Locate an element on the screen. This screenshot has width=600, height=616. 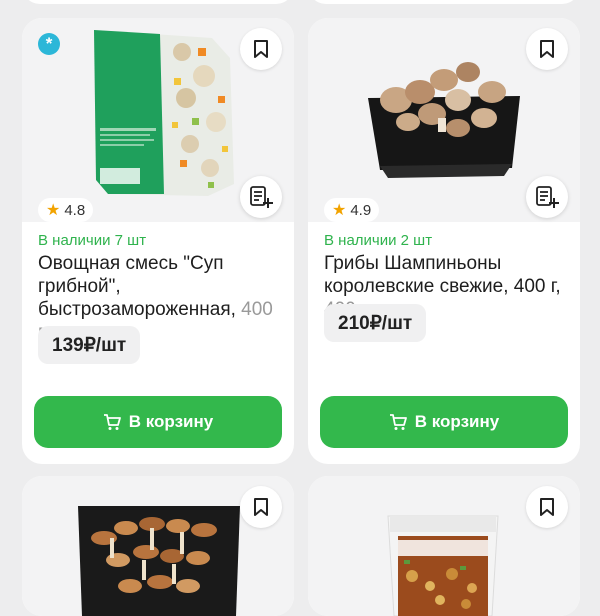
price-tag: 210₽/шт is located at coordinates (375, 323).